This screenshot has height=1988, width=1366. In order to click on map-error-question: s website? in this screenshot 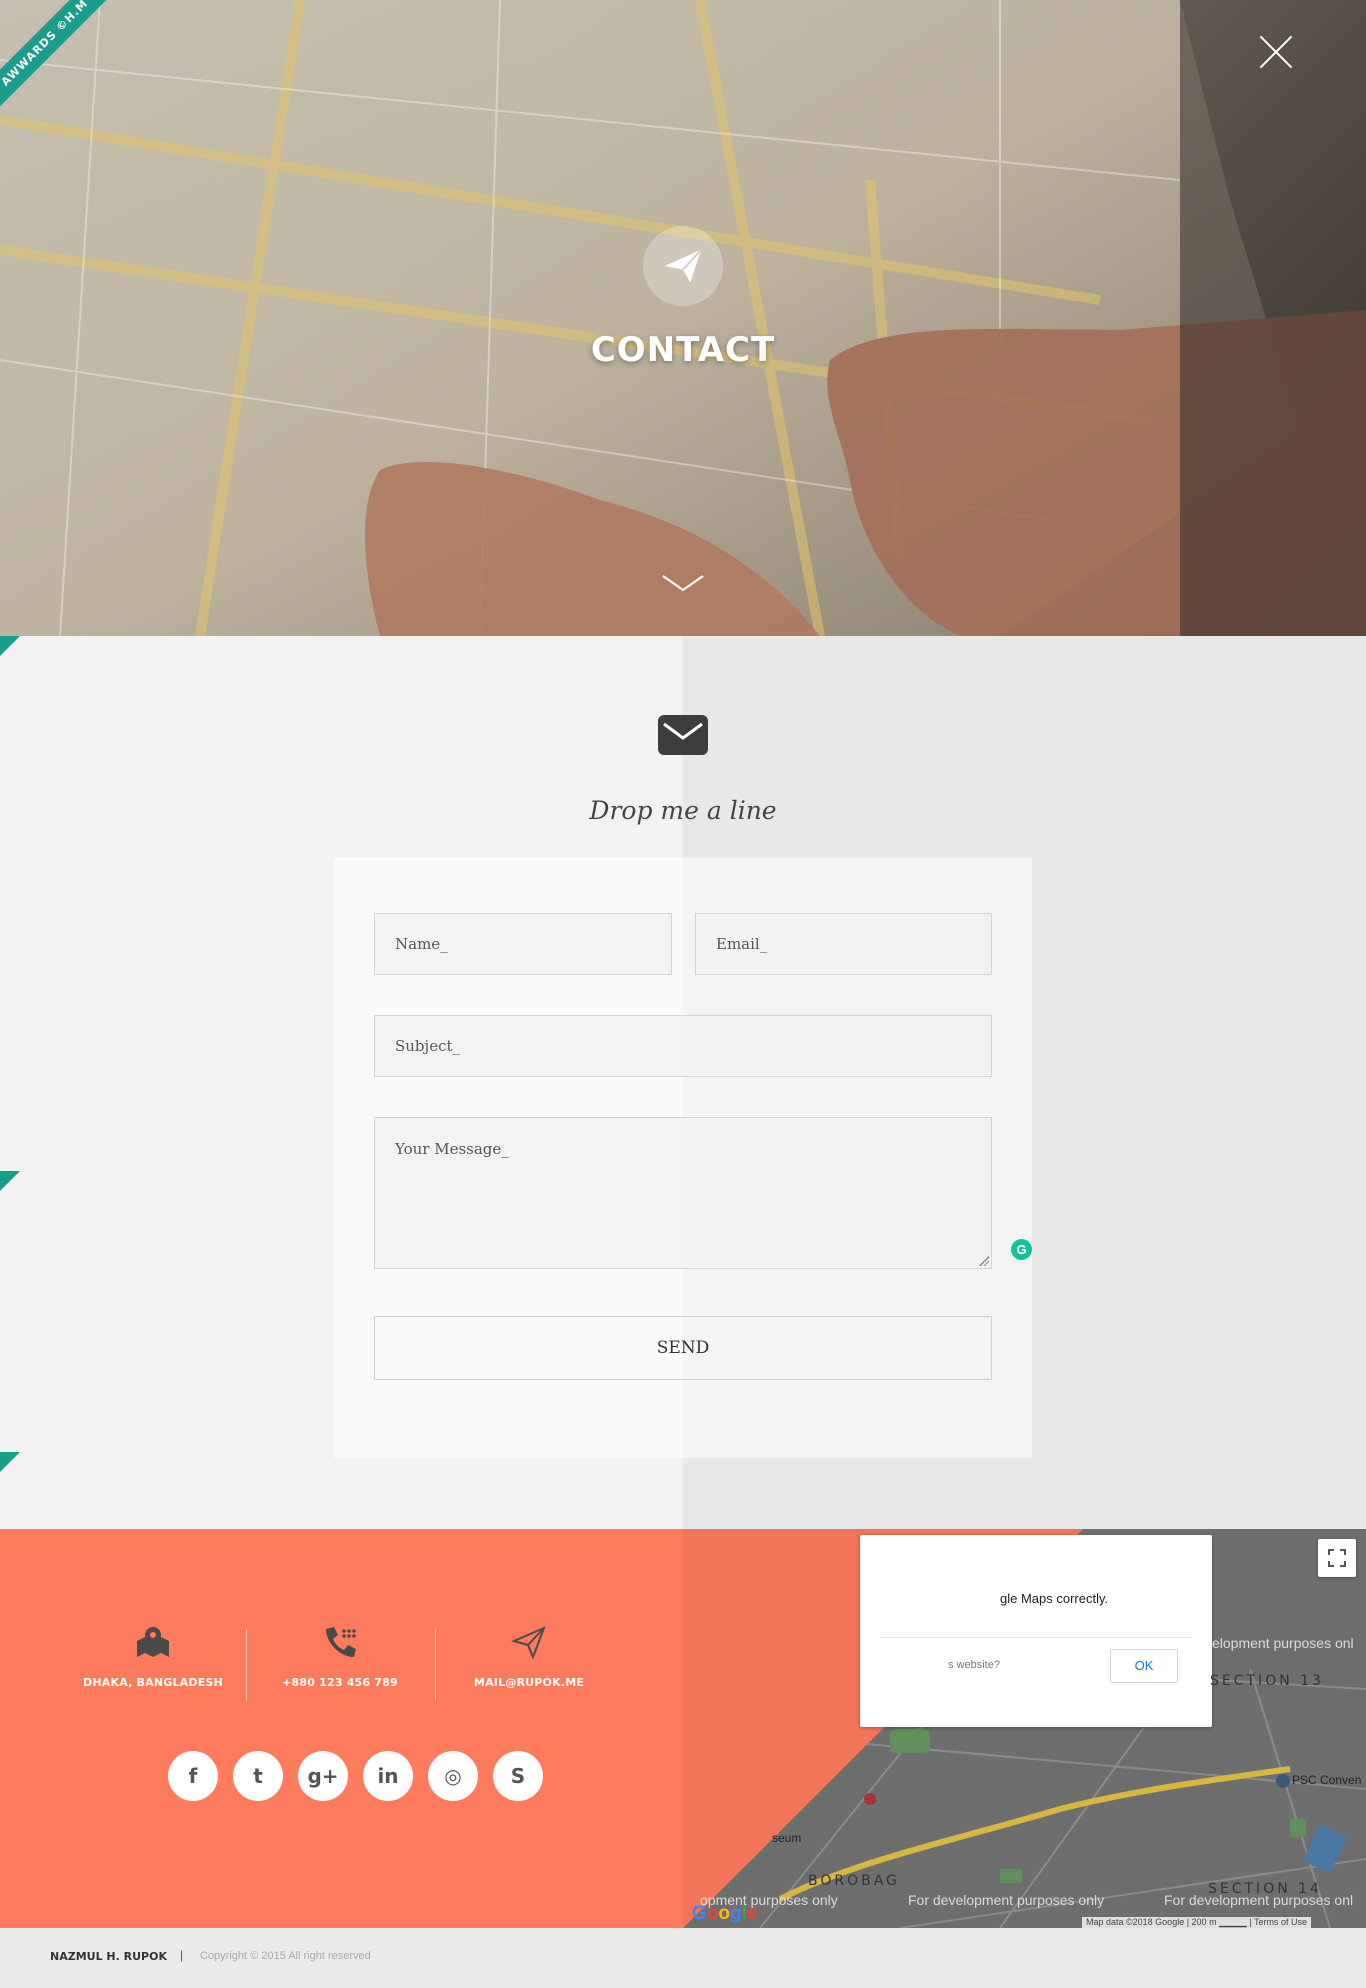, I will do `click(974, 1665)`.